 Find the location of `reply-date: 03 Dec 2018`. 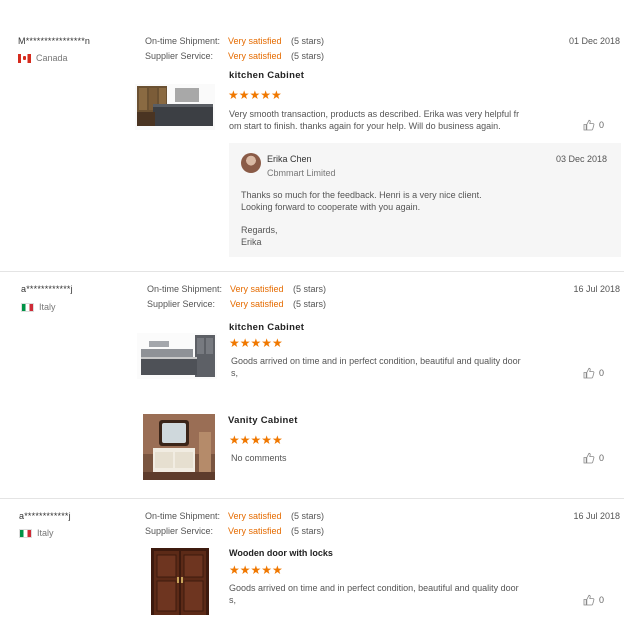

reply-date: 03 Dec 2018 is located at coordinates (581, 159).